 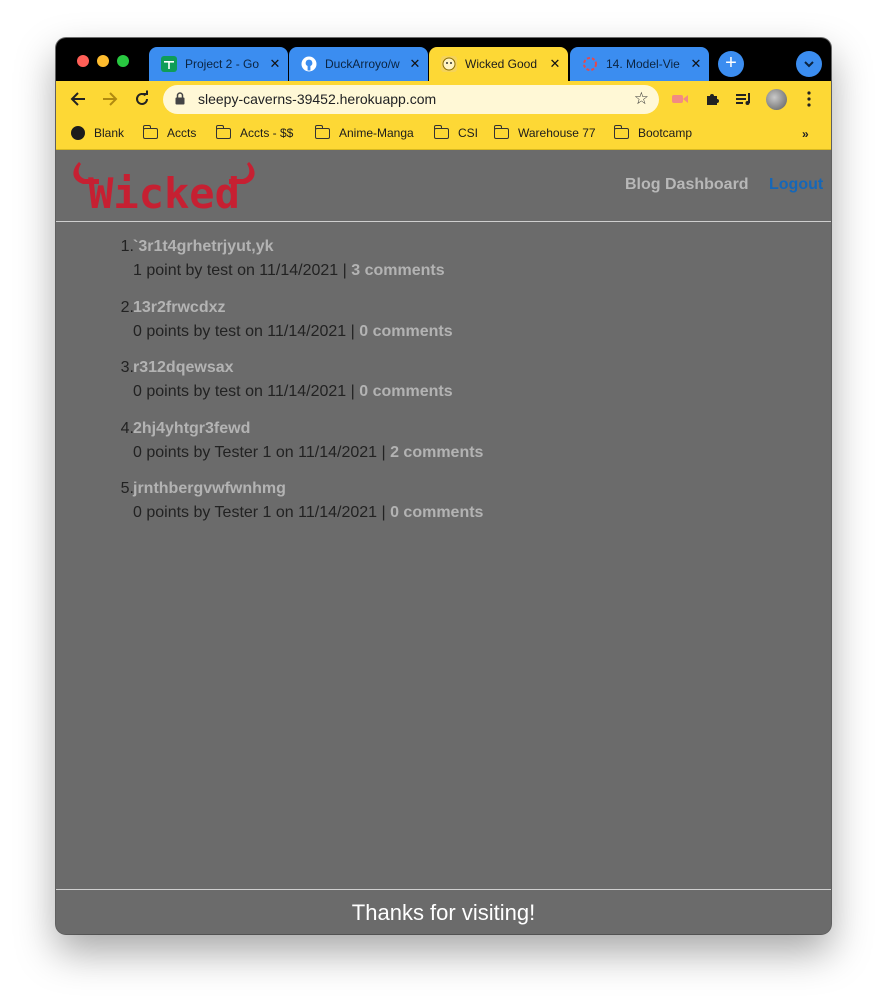 I want to click on post-title-link: 2hj4yhtgr3fewd, so click(x=191, y=429).